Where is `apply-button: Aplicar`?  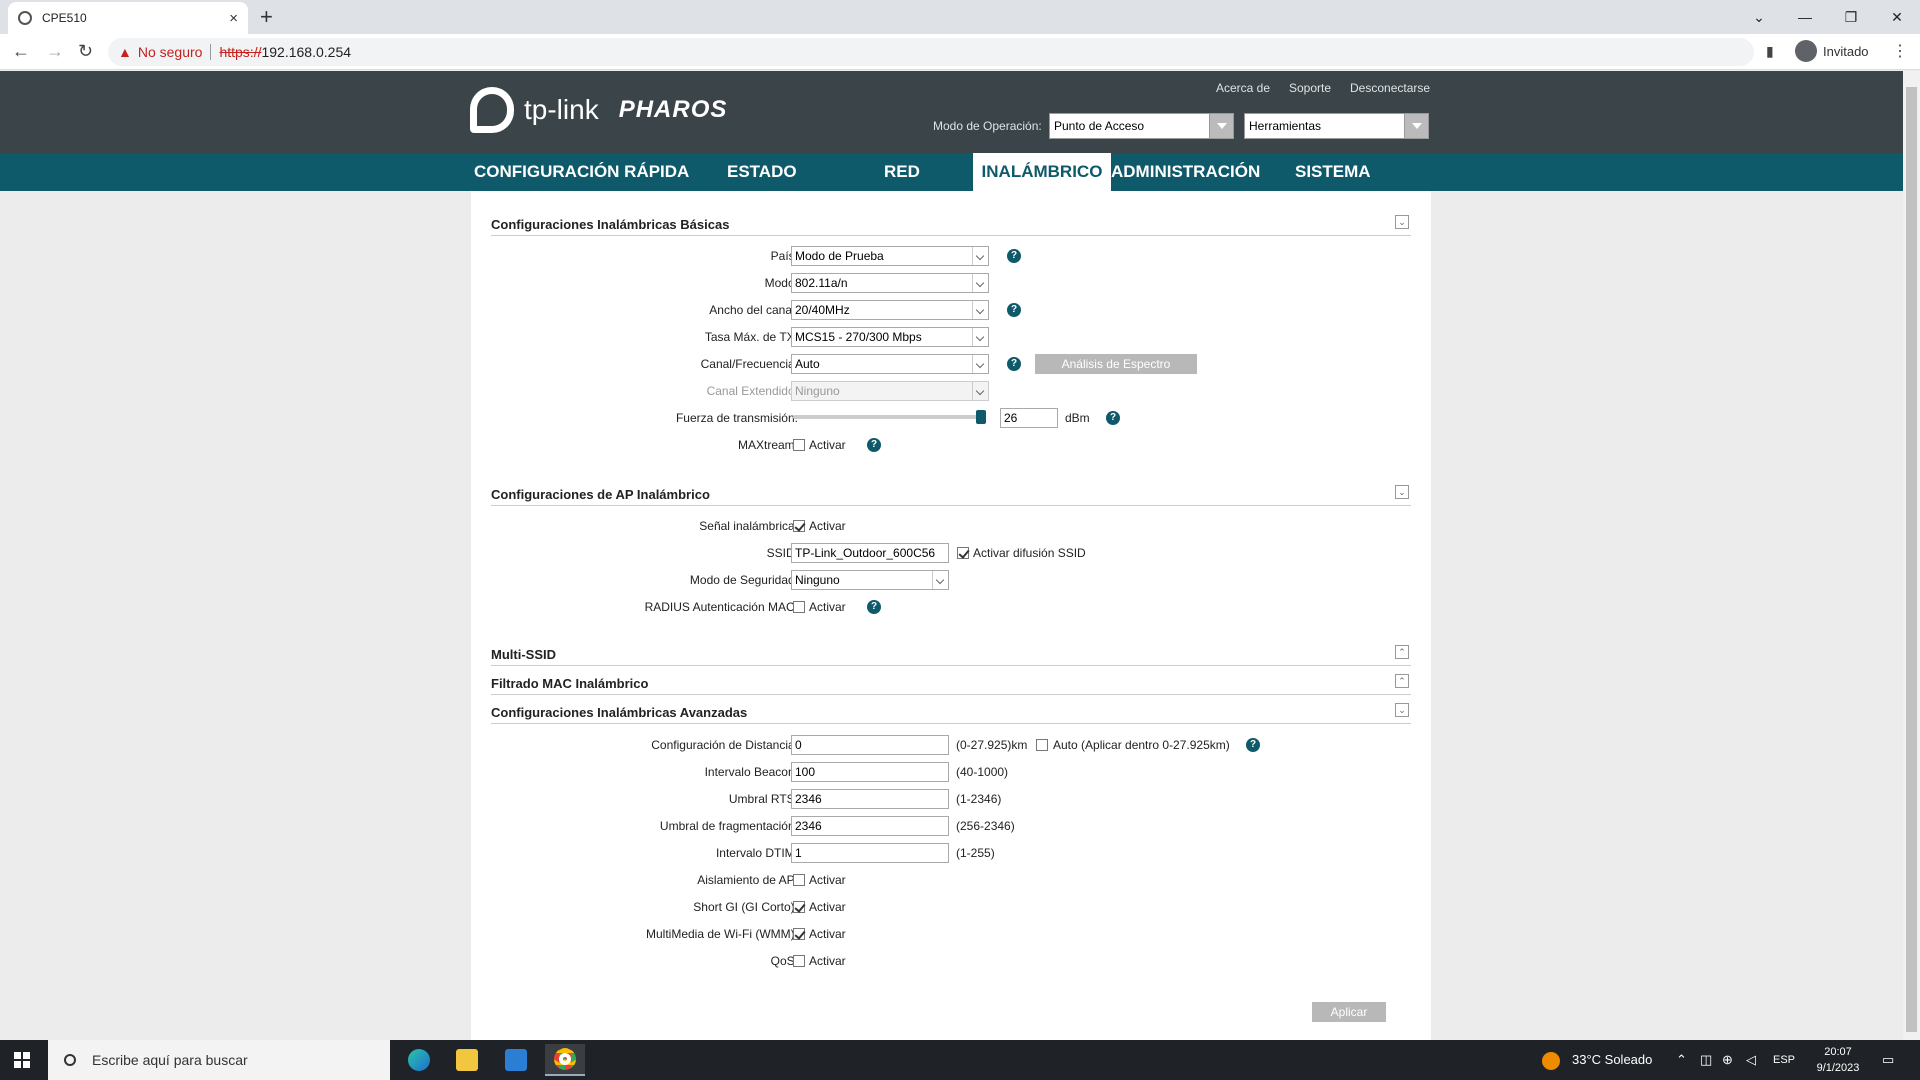
apply-button: Aplicar is located at coordinates (1349, 1012).